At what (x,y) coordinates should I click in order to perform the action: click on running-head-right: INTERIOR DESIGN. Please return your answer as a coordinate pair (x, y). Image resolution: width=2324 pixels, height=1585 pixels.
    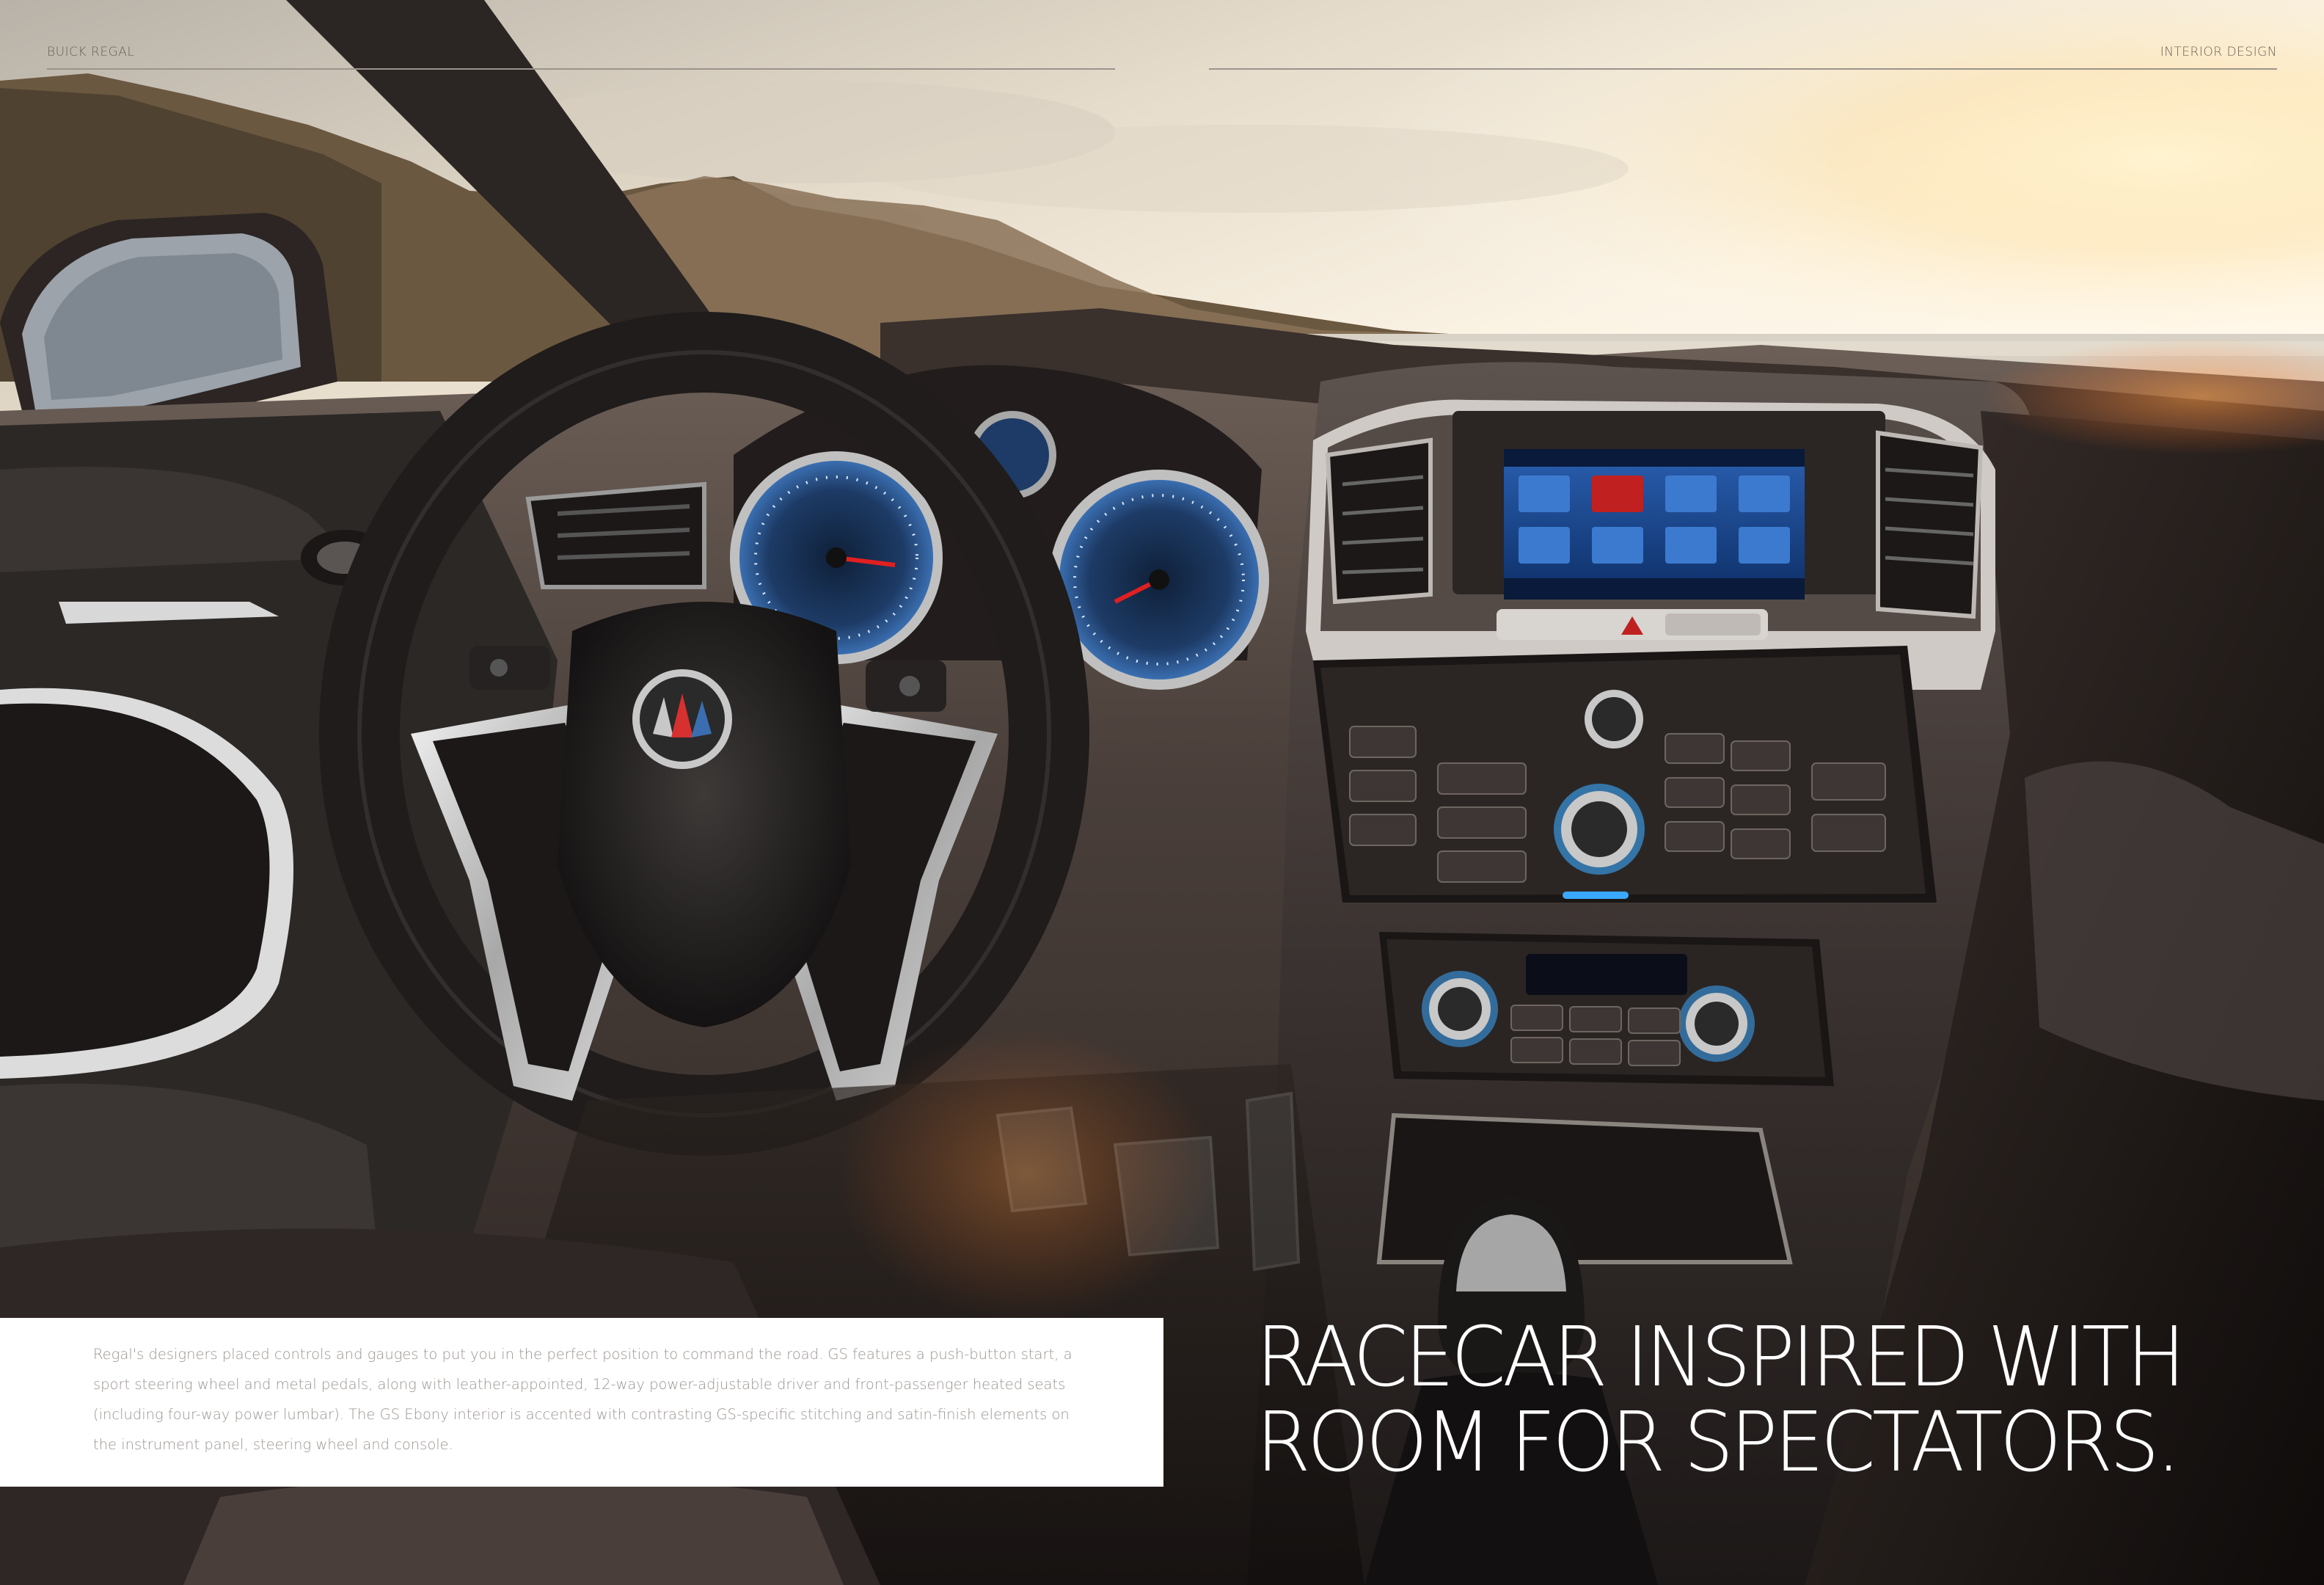
    Looking at the image, I should click on (2218, 52).